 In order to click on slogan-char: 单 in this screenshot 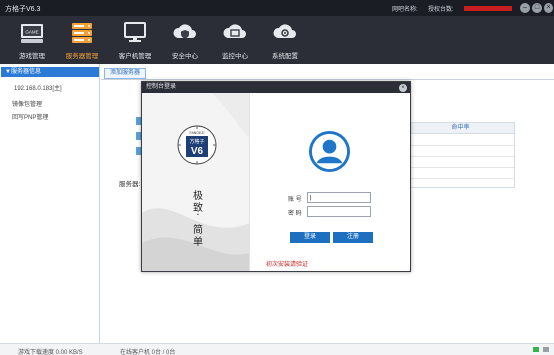, I will do `click(198, 242)`.